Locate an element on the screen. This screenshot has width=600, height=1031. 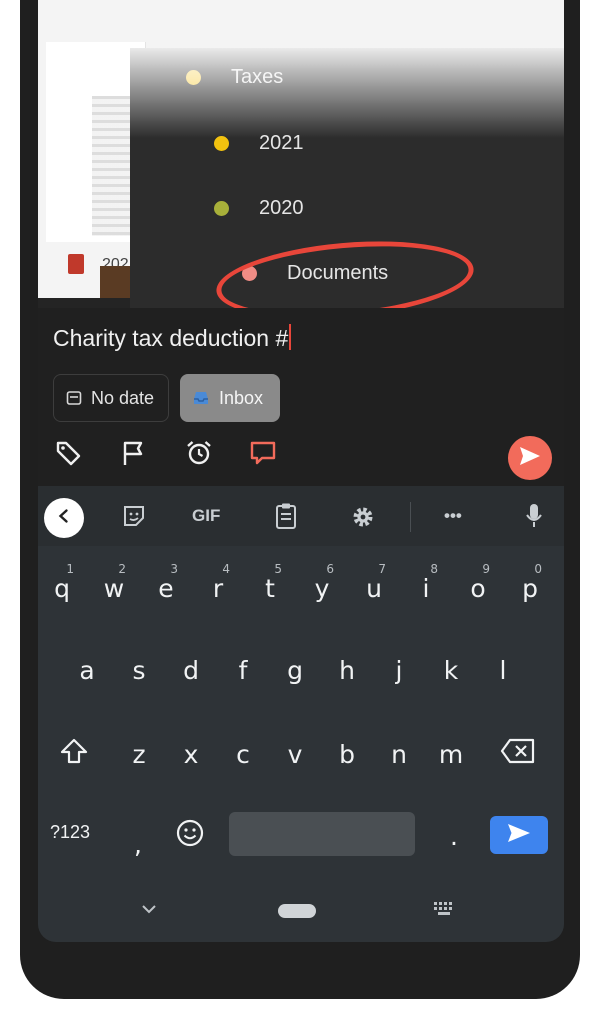
enter-key is located at coordinates (519, 835).